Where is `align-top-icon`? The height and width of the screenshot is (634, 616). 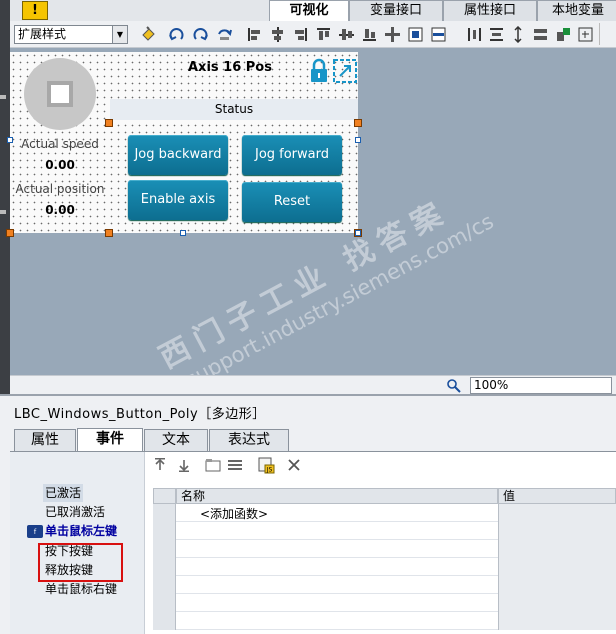
align-top-icon is located at coordinates (323, 34).